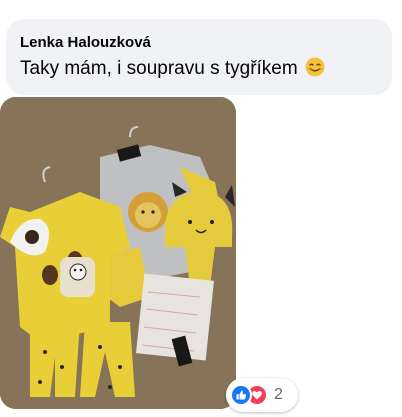 The image size is (402, 417). Describe the element at coordinates (278, 394) in the screenshot. I see `reaction-count: 2` at that location.